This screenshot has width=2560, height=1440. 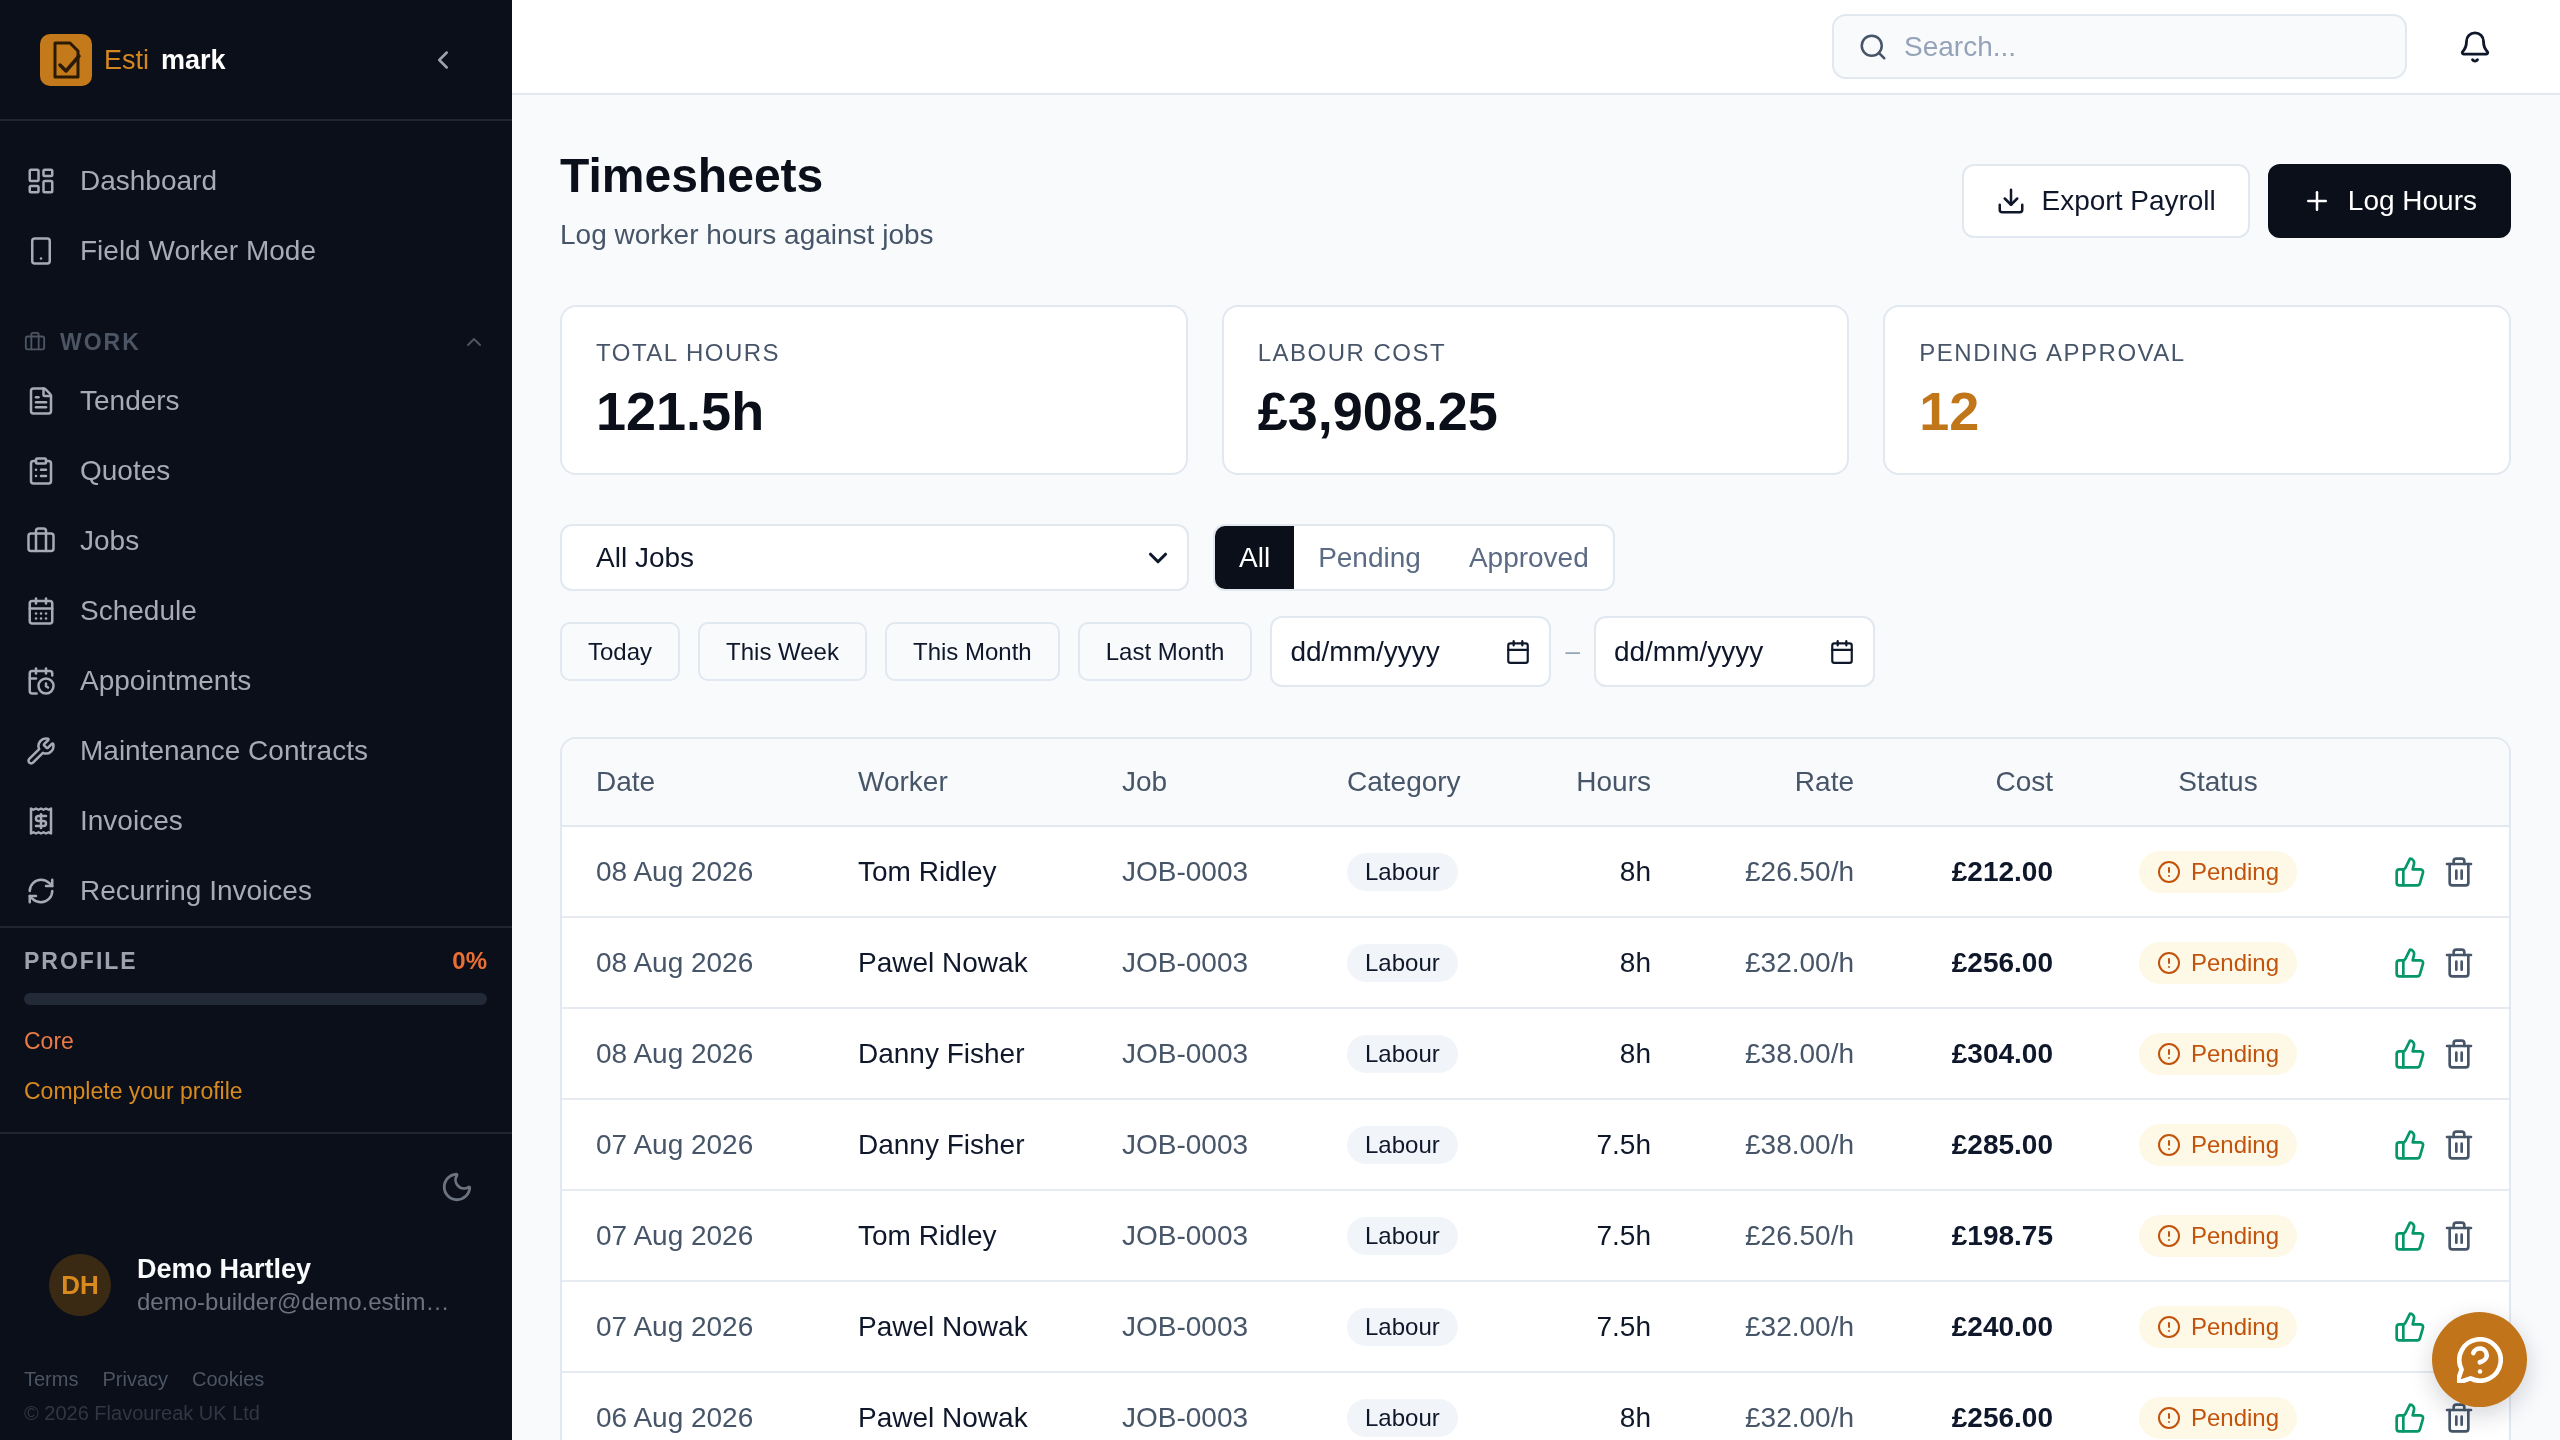 What do you see at coordinates (927, 1235) in the screenshot?
I see `worker-name: Tom Ridley` at bounding box center [927, 1235].